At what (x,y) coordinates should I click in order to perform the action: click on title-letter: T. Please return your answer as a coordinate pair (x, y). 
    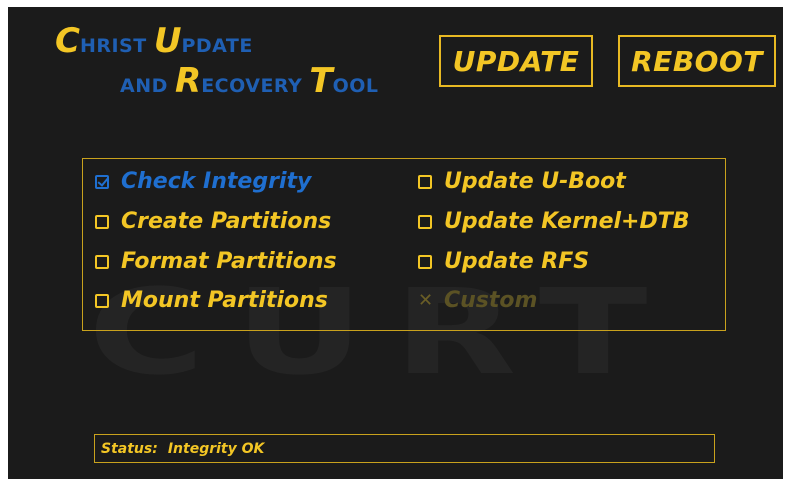
    Looking at the image, I should click on (321, 81).